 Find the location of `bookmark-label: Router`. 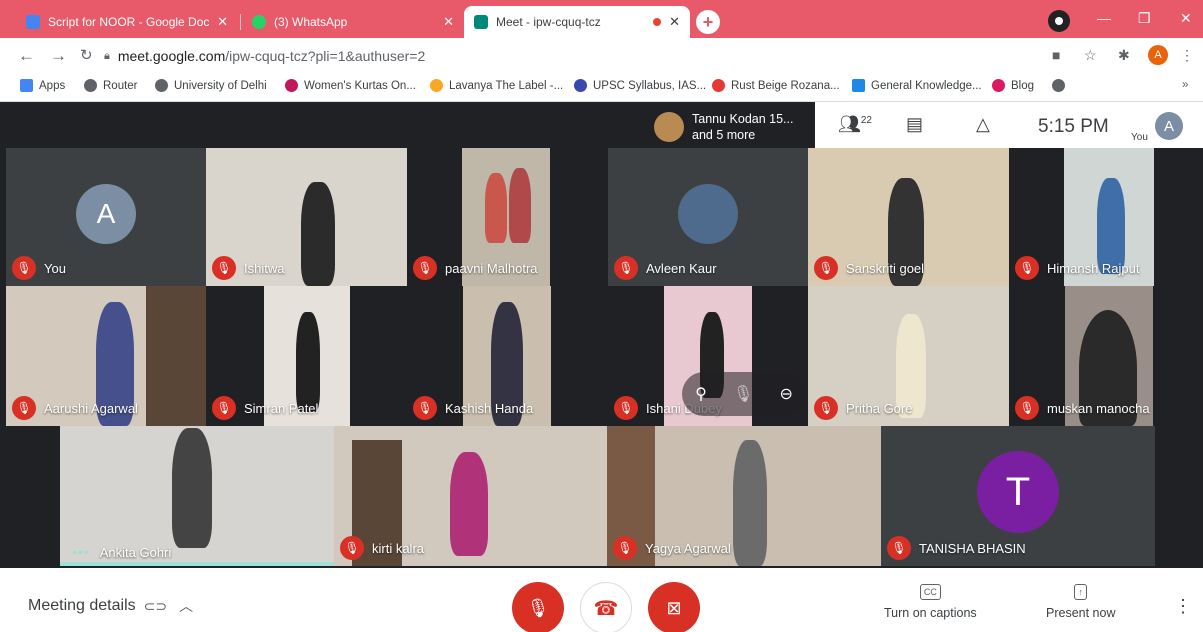

bookmark-label: Router is located at coordinates (120, 85).